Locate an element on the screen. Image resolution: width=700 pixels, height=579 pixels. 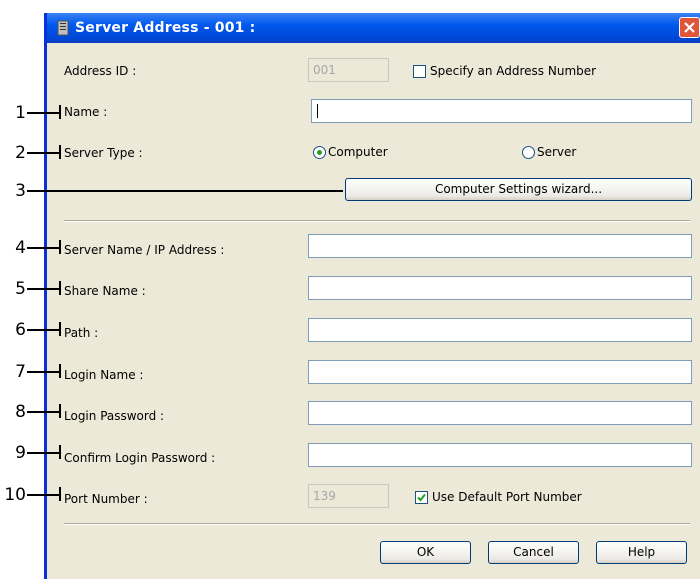
port-number-label: Port Number : is located at coordinates (106, 499).